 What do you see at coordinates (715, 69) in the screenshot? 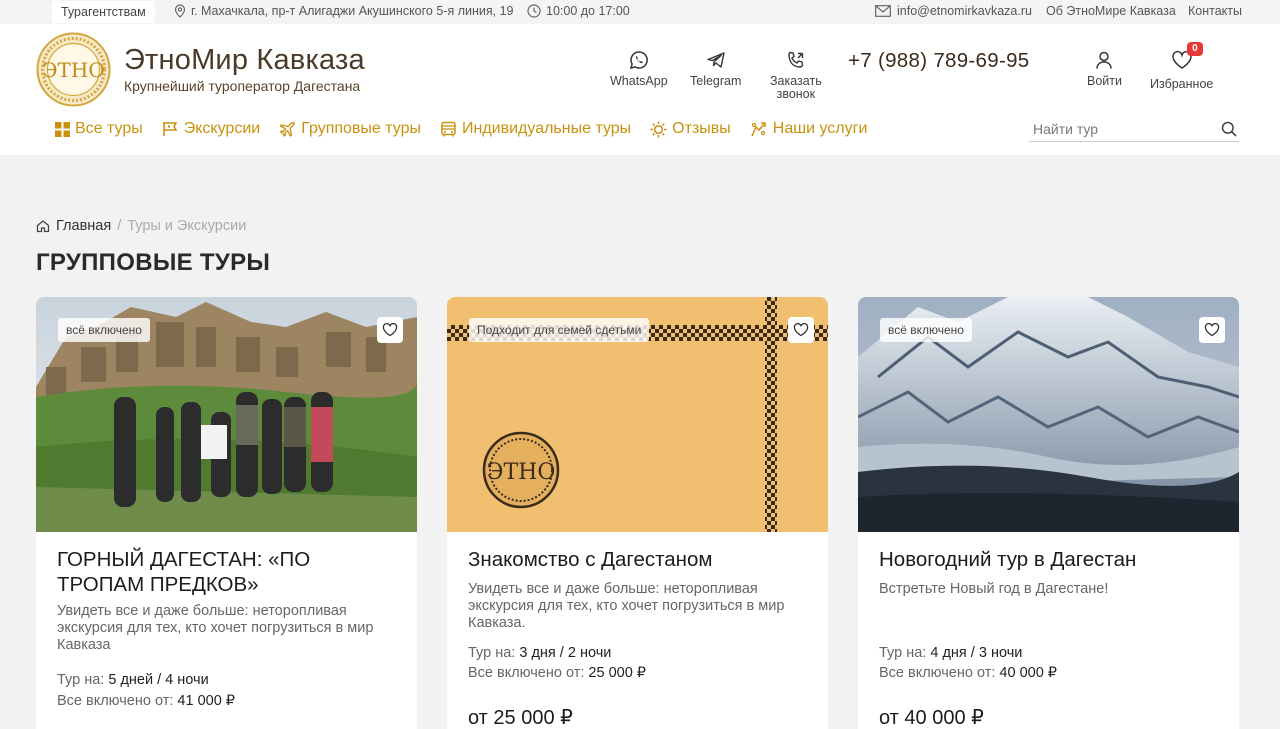
I see `telegram-button: Telegram` at bounding box center [715, 69].